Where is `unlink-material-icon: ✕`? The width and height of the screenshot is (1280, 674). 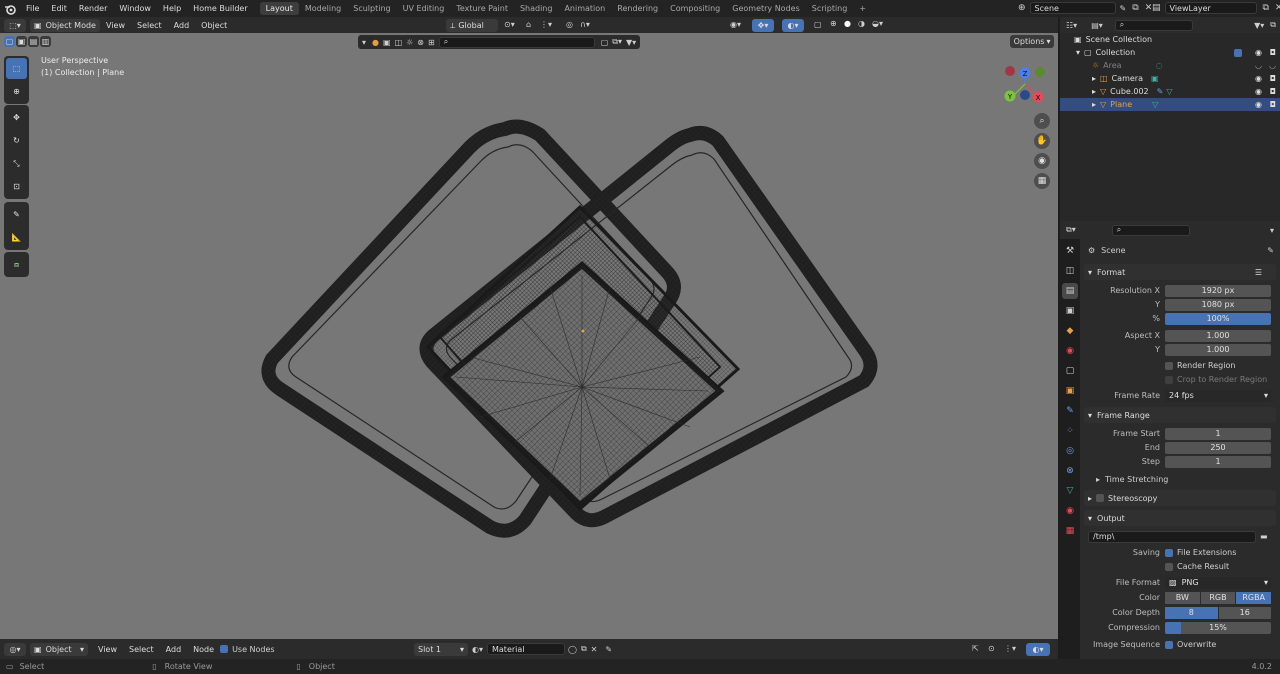 unlink-material-icon: ✕ is located at coordinates (594, 649).